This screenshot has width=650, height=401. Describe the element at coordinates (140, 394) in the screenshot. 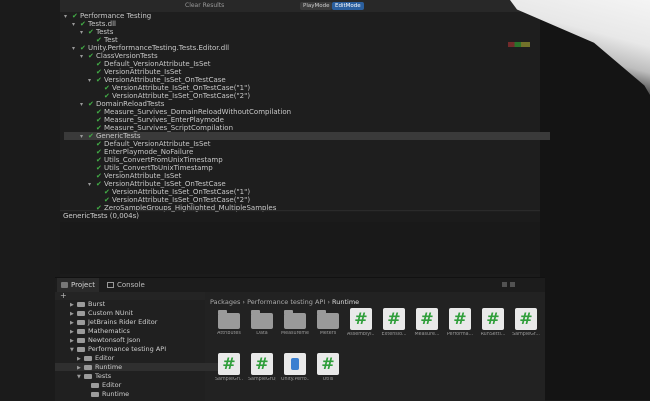

I see `folder-tree-item: Runtime` at that location.